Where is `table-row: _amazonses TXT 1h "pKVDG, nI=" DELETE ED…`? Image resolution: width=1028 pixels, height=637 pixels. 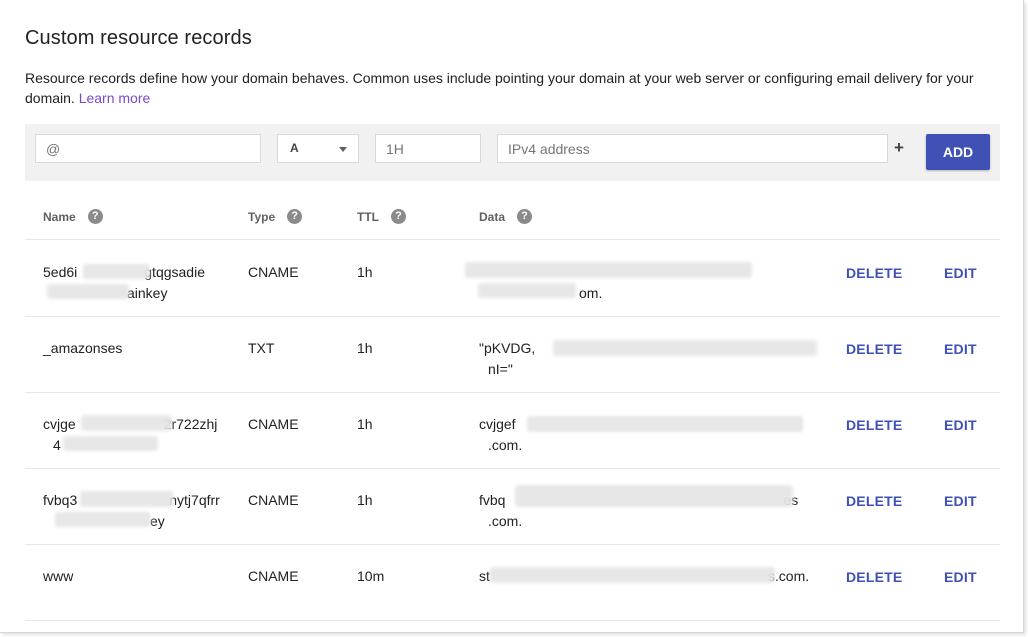
table-row: _amazonses TXT 1h "pKVDG, nI=" DELETE ED… is located at coordinates (512, 355).